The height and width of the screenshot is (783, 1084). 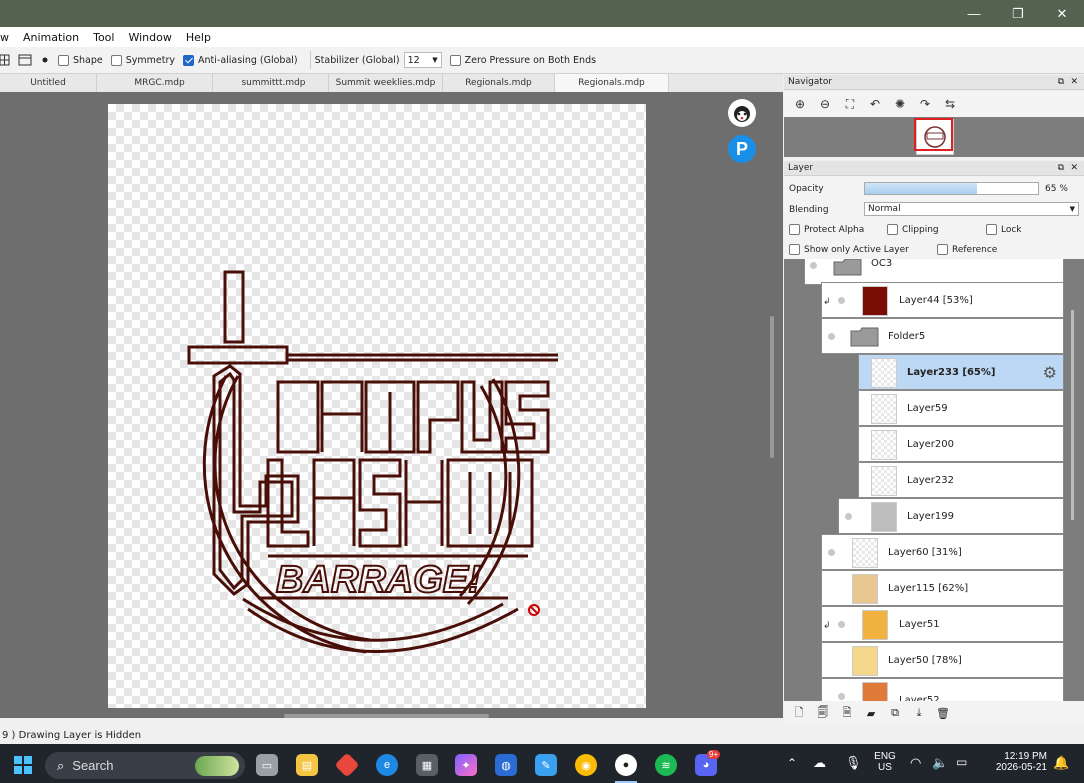 What do you see at coordinates (967, 249) in the screenshot?
I see `reference-option: Reference` at bounding box center [967, 249].